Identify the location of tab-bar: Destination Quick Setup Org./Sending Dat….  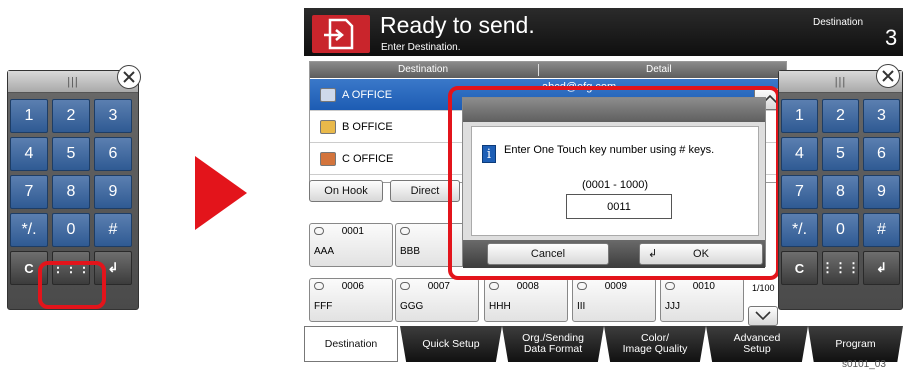
(603, 344).